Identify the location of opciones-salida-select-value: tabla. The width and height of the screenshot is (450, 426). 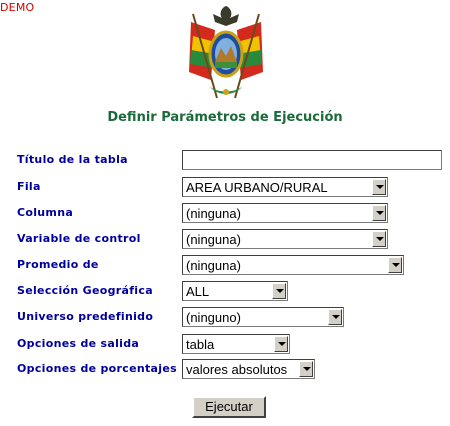
(200, 344).